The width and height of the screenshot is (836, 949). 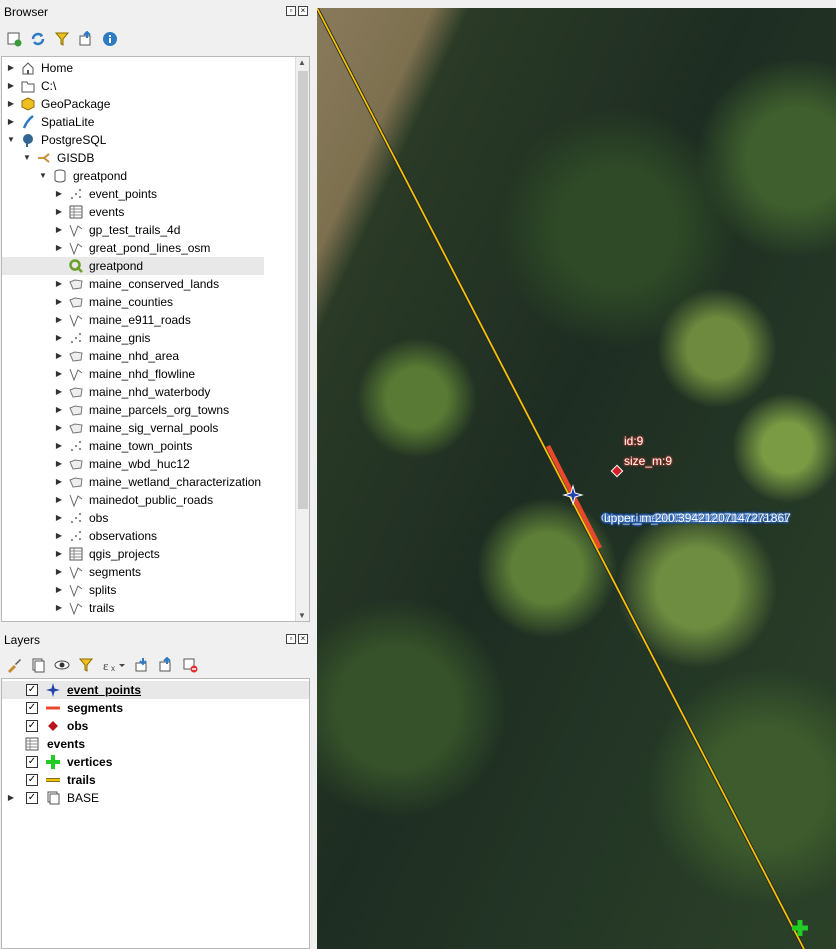 I want to click on browser-item: ▶ maine_gnis, so click(x=142, y=338).